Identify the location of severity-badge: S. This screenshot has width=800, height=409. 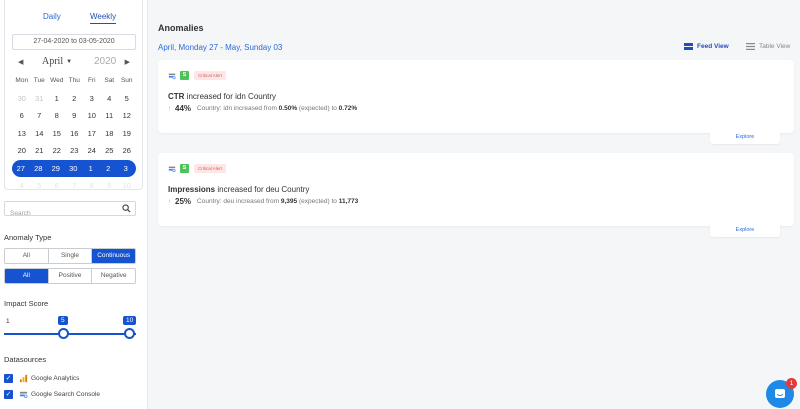
(184, 168).